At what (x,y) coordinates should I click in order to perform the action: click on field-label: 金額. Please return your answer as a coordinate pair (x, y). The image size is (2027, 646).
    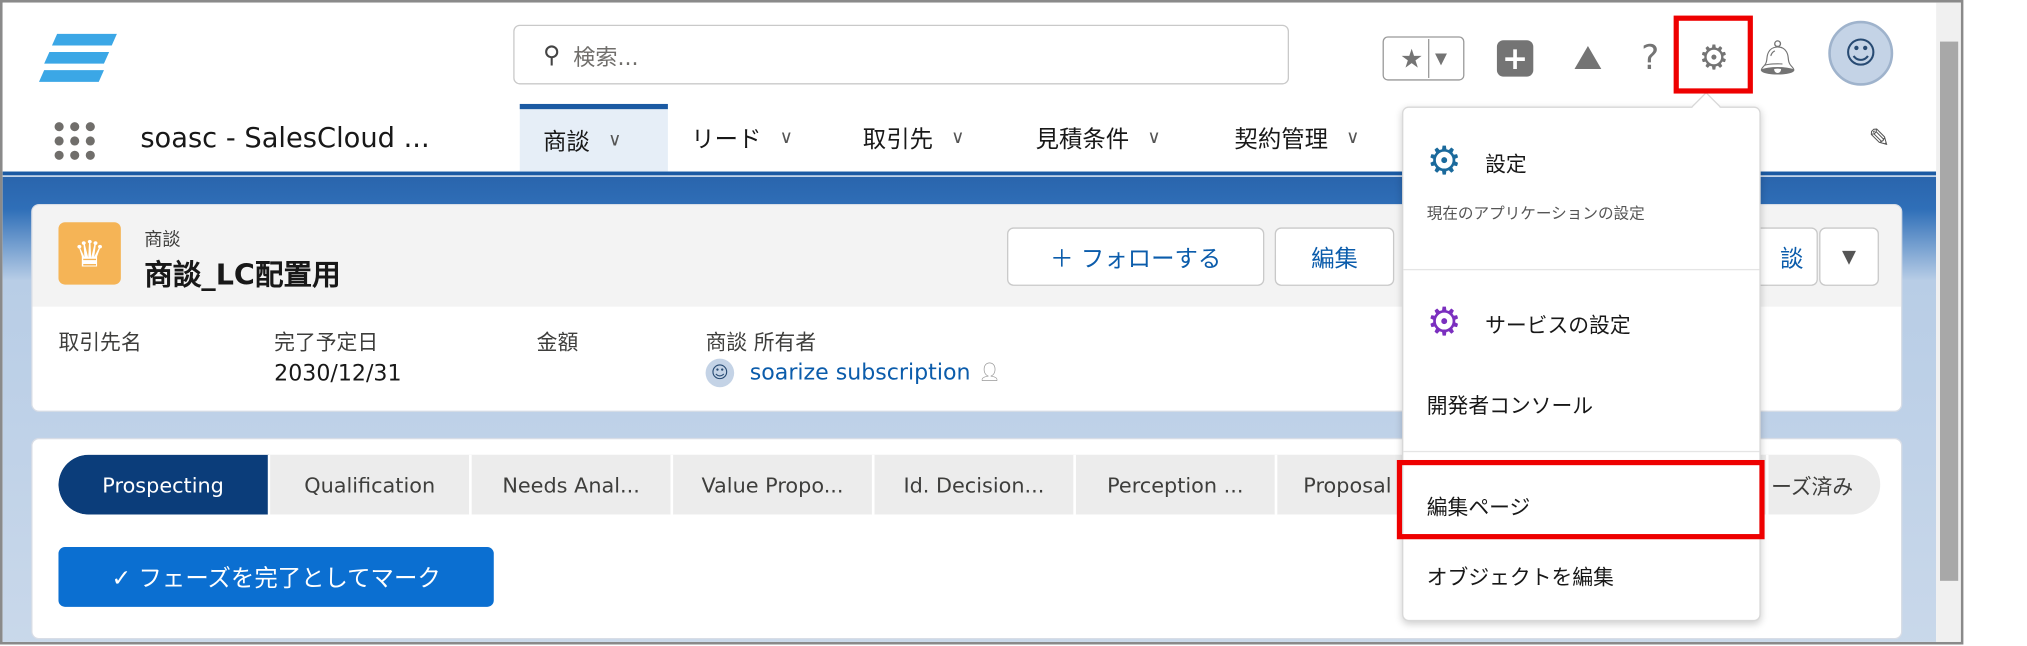
    Looking at the image, I should click on (557, 342).